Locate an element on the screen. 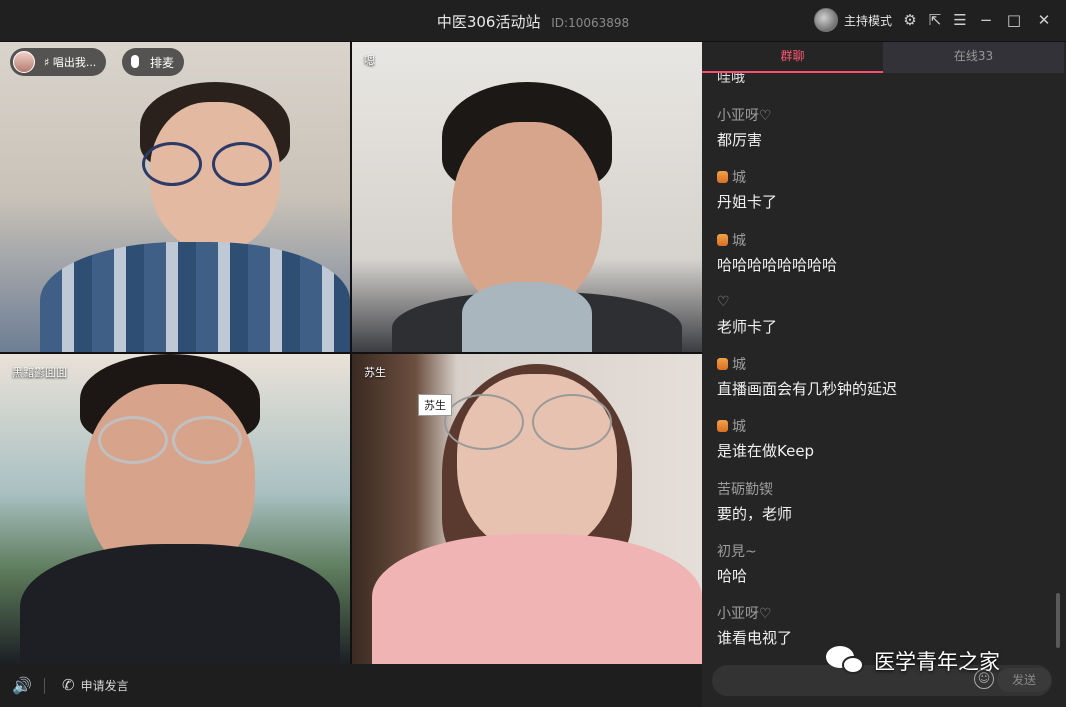  share-icon: ⇱ is located at coordinates (935, 20).